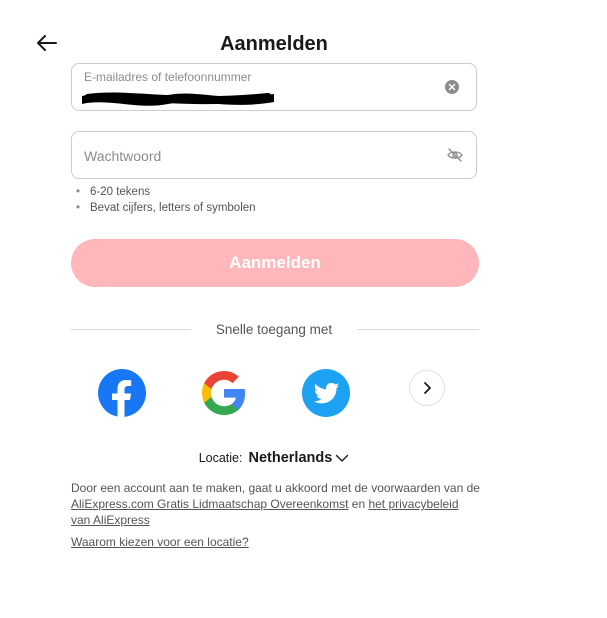 The image size is (607, 618). I want to click on twitter-login-button, so click(326, 393).